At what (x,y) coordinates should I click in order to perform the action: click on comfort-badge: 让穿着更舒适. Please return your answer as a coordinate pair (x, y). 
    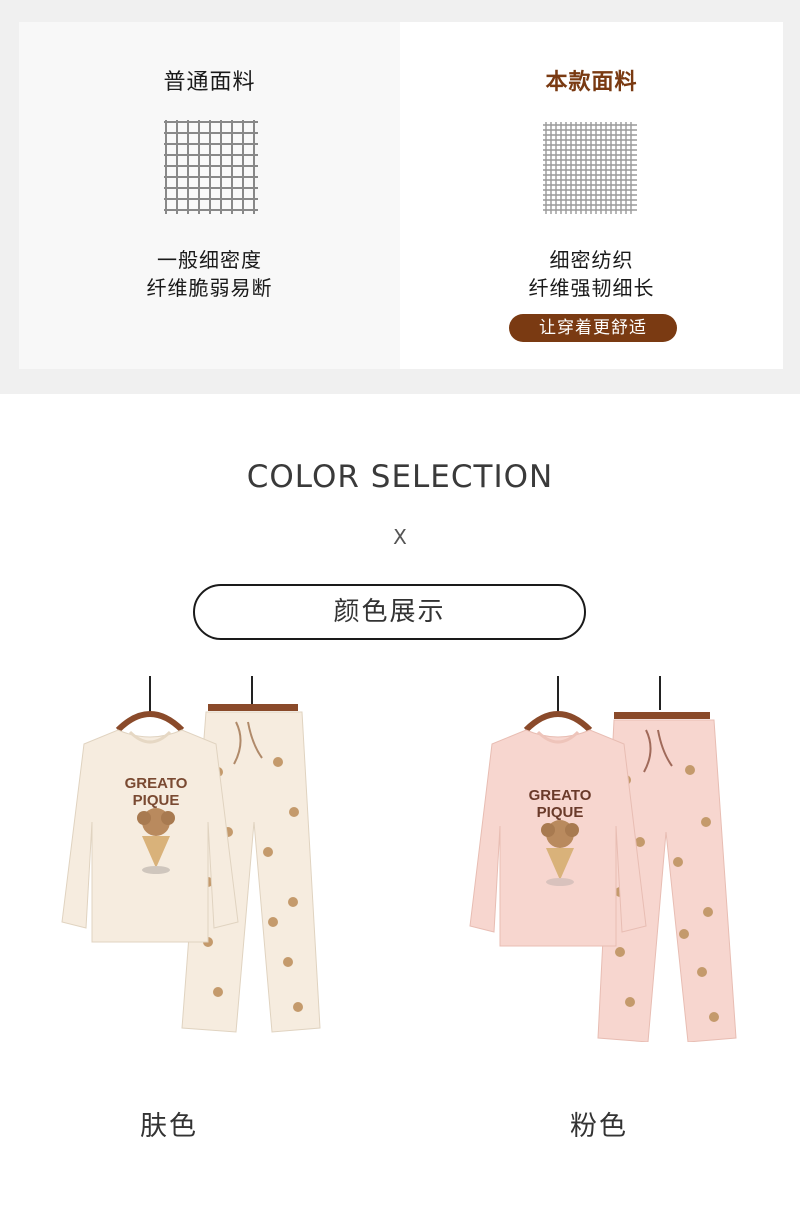
    Looking at the image, I should click on (593, 328).